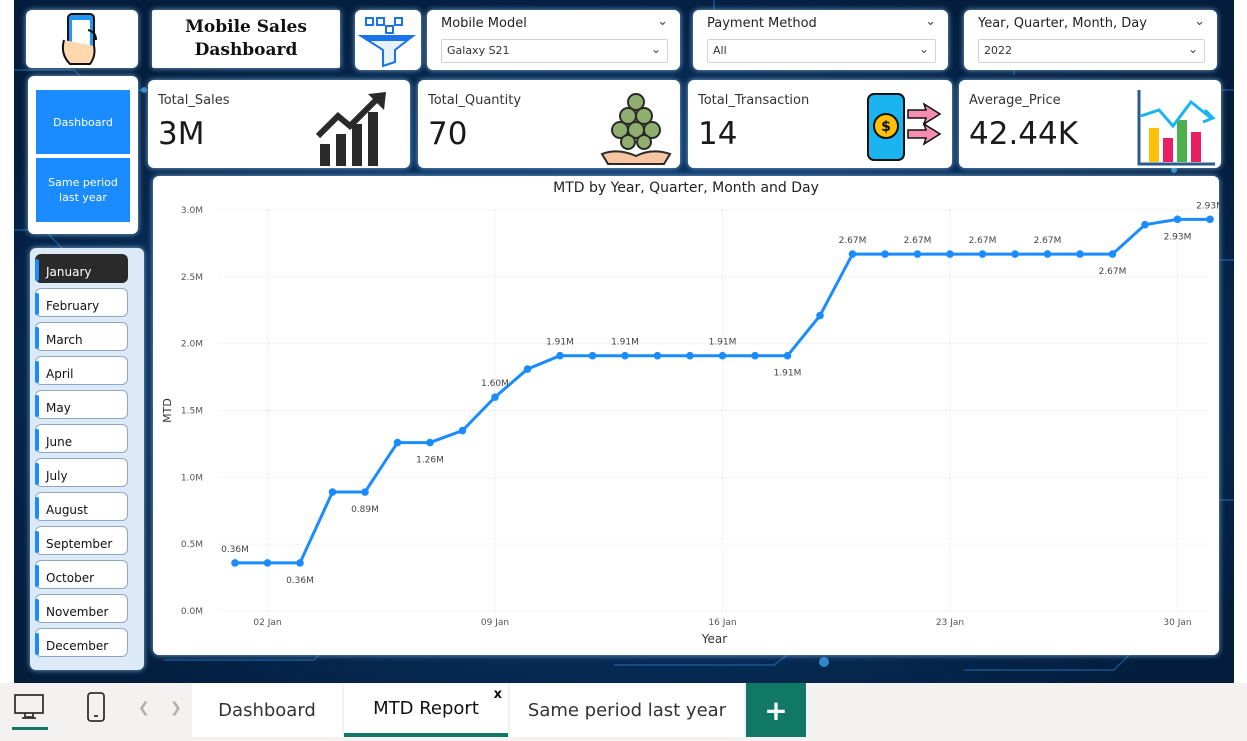  Describe the element at coordinates (144, 708) in the screenshot. I see `chevron-left-icon: ❮` at that location.